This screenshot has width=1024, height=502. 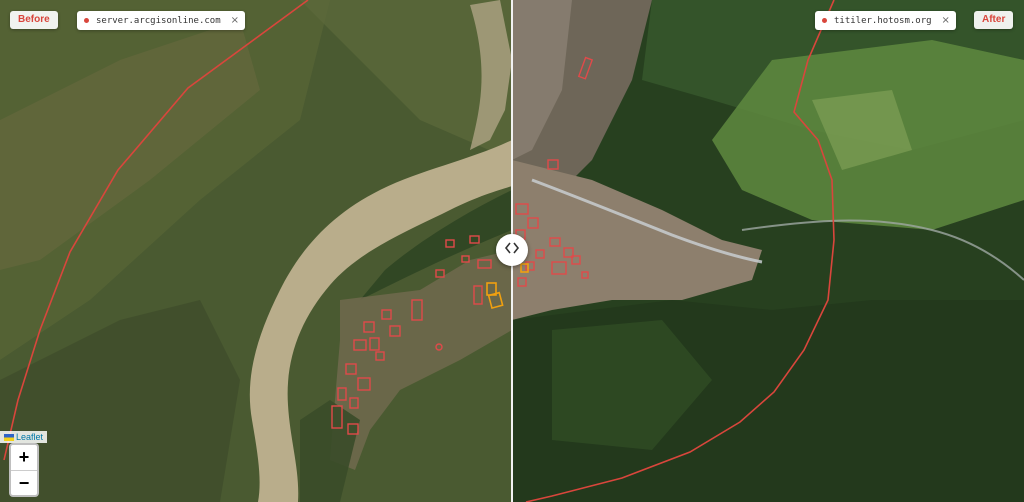 I want to click on ukraine-flag-icon, so click(x=9, y=437).